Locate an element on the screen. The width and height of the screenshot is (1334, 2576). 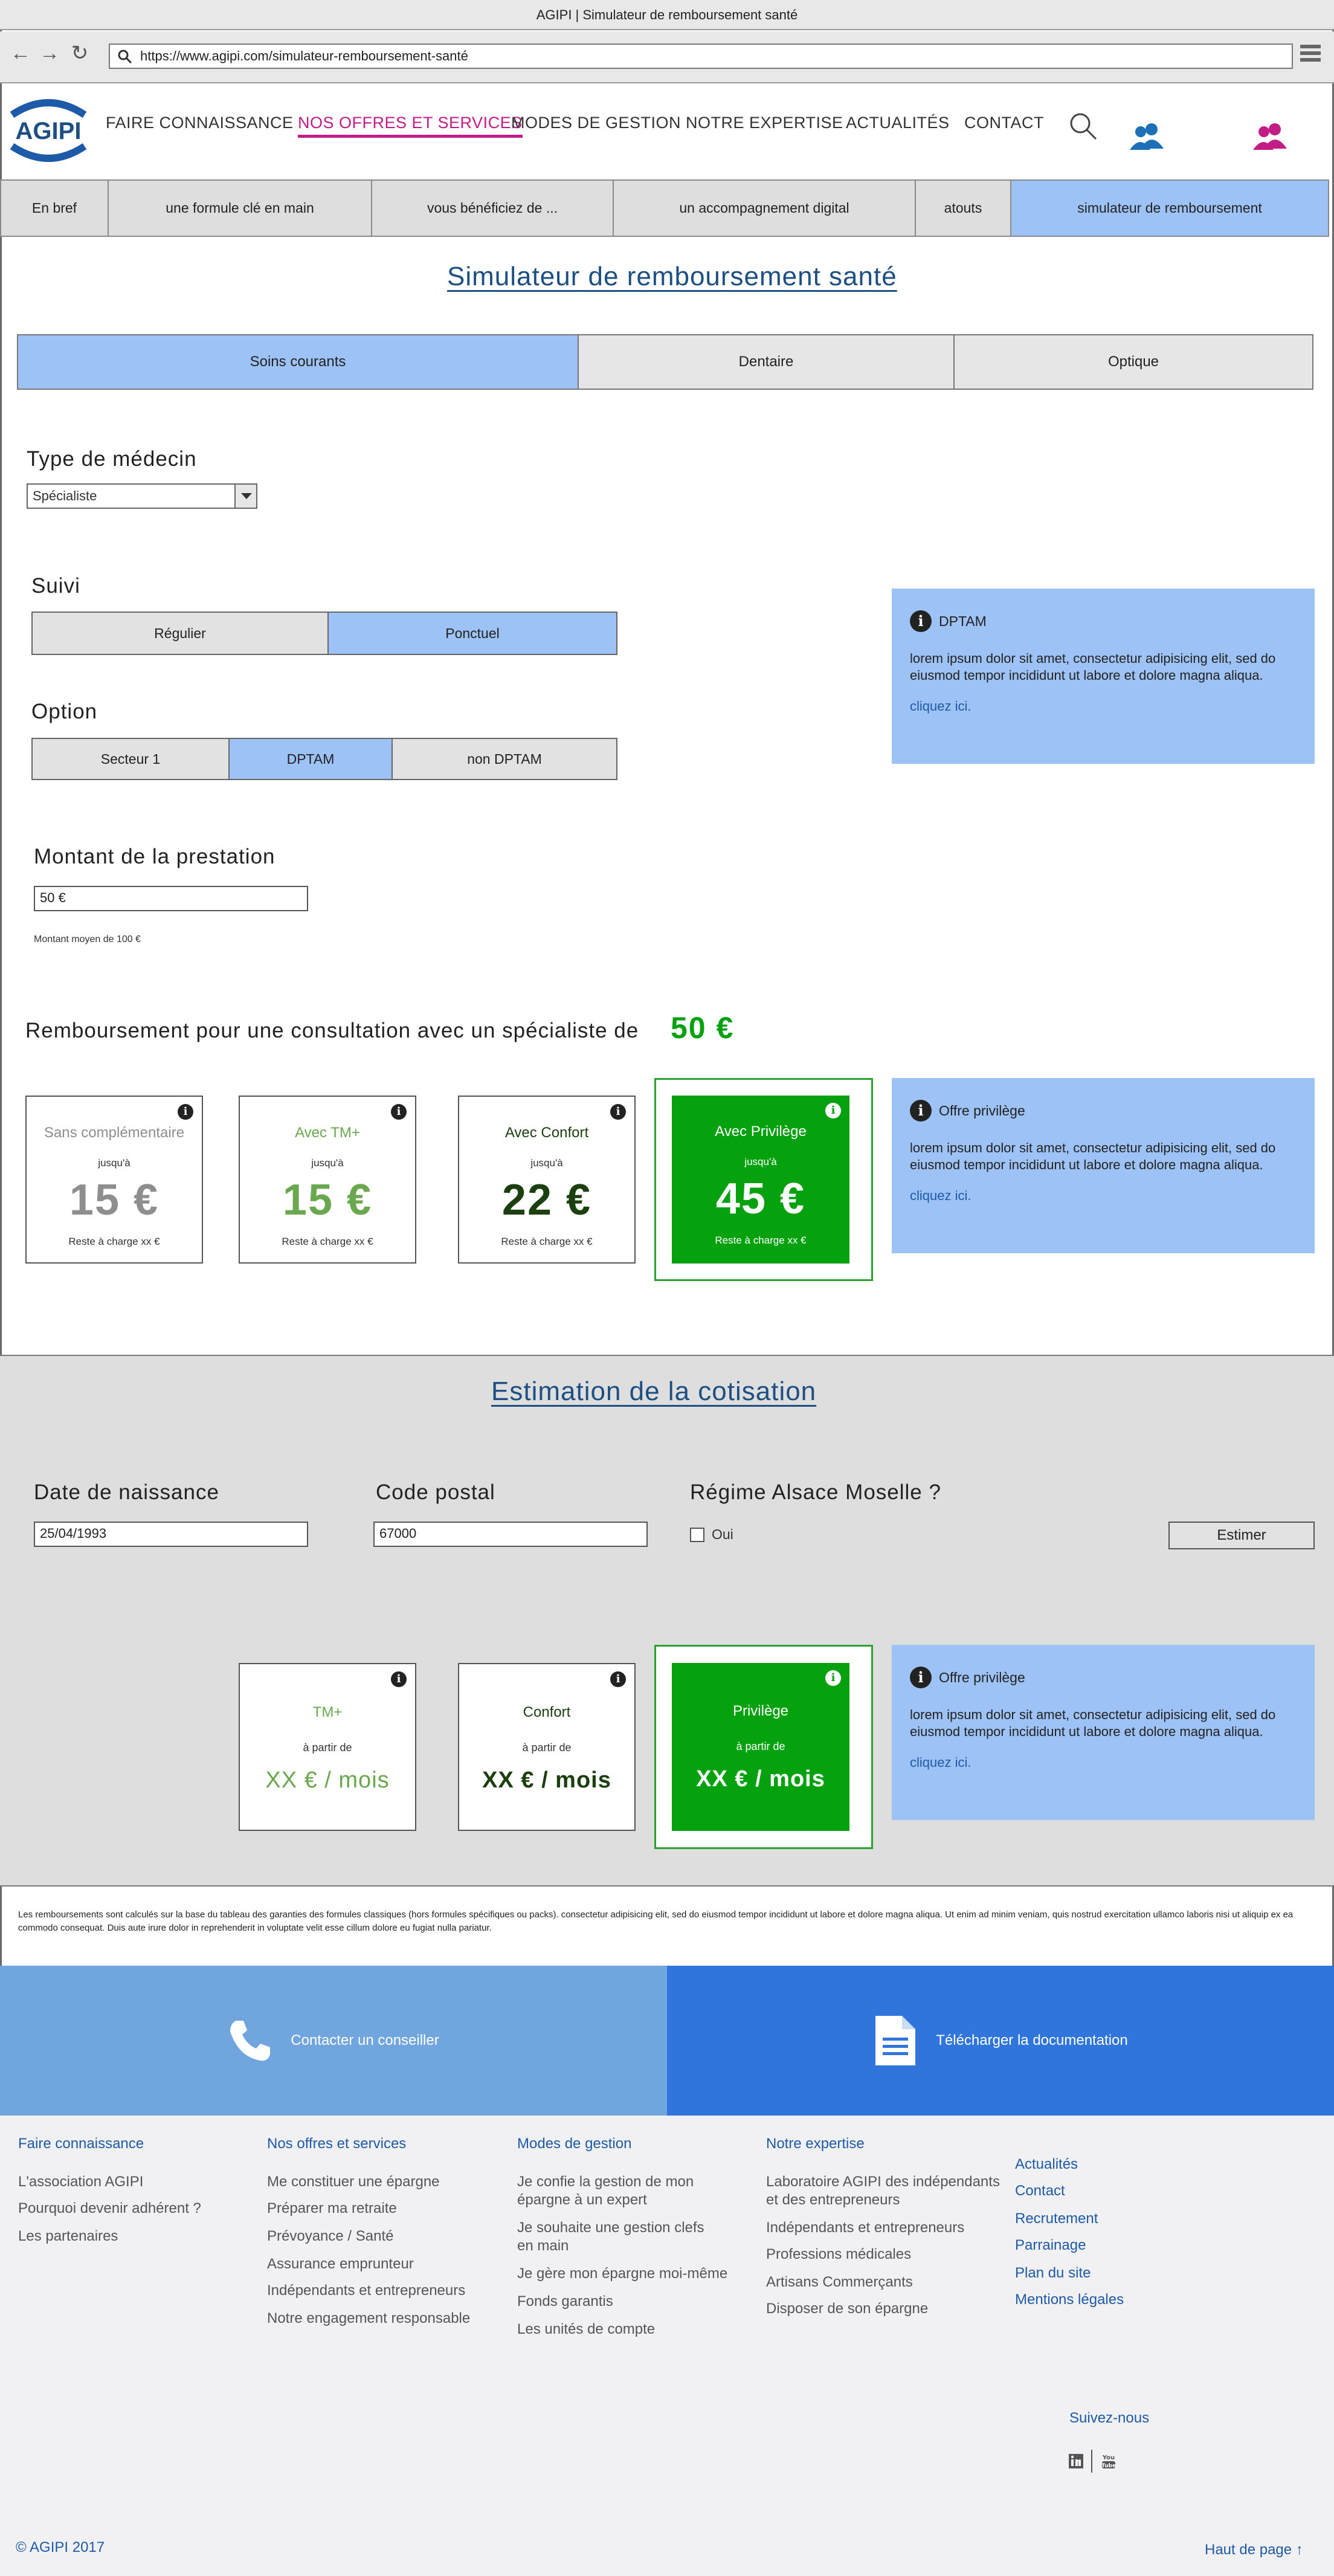
card-from: à partir de is located at coordinates (760, 1746).